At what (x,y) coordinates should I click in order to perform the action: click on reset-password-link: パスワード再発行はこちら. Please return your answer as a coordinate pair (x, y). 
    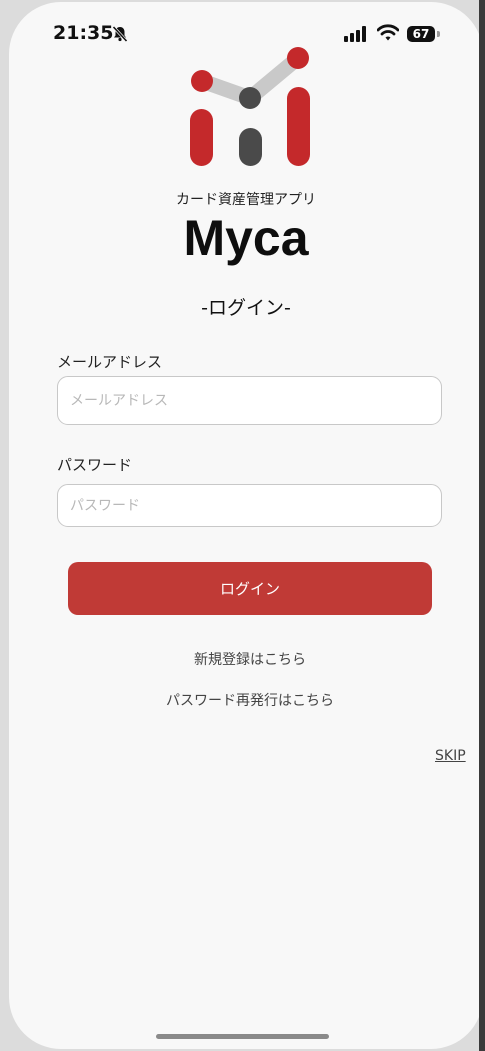
    Looking at the image, I should click on (246, 700).